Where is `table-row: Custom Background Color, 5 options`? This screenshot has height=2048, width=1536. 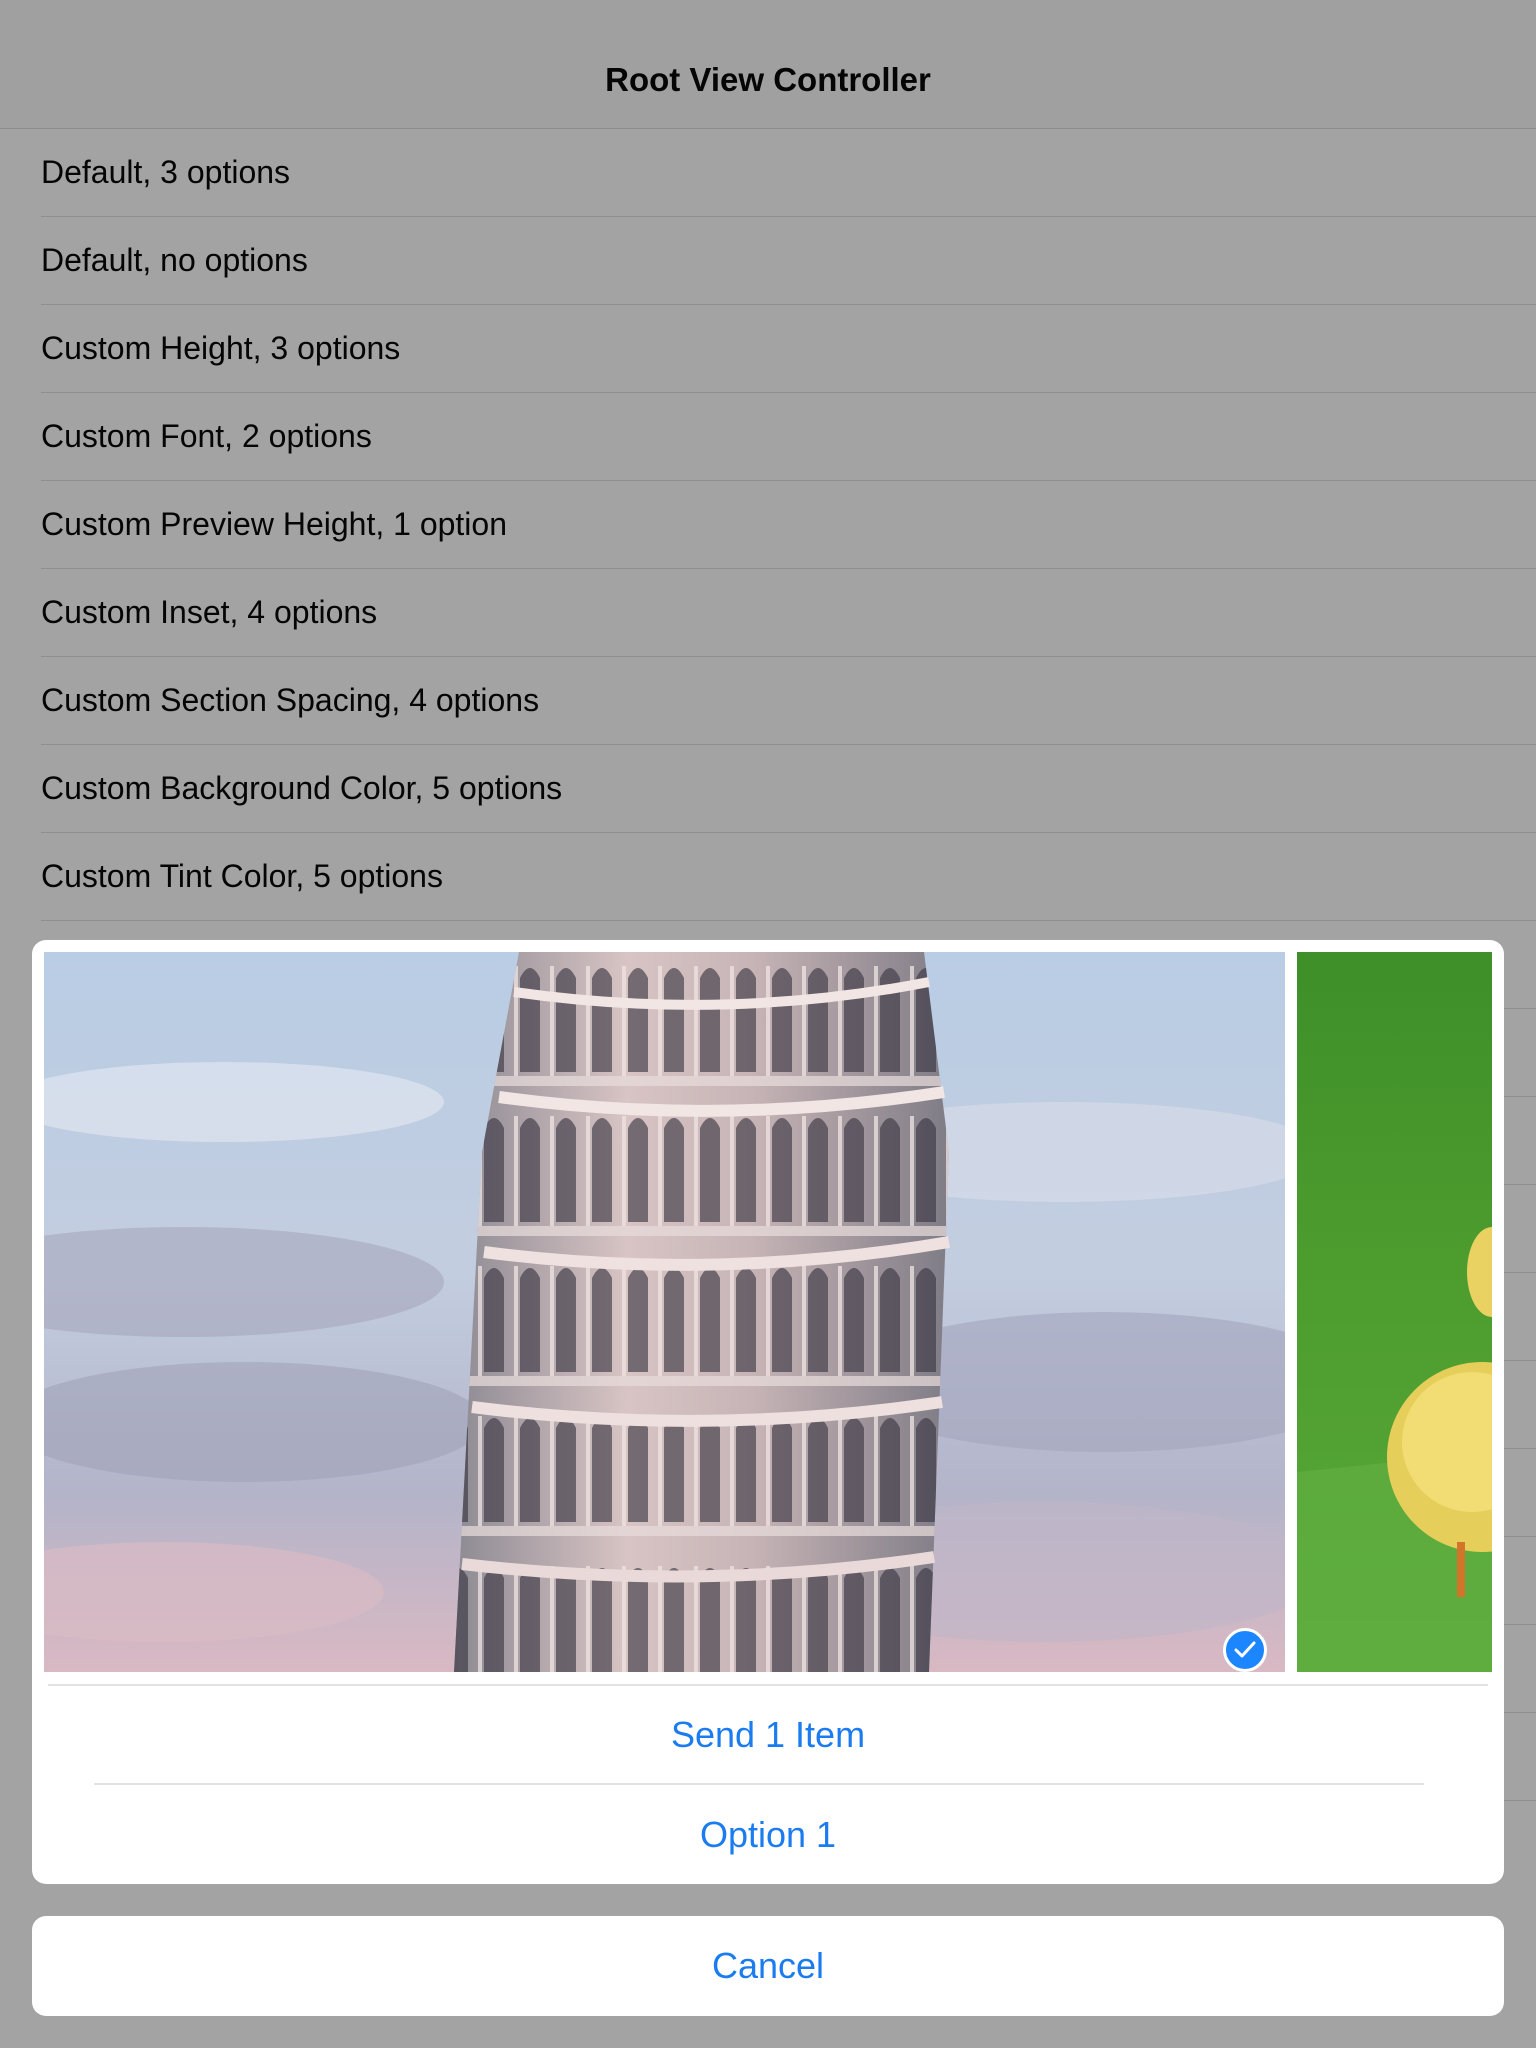
table-row: Custom Background Color, 5 options is located at coordinates (768, 789).